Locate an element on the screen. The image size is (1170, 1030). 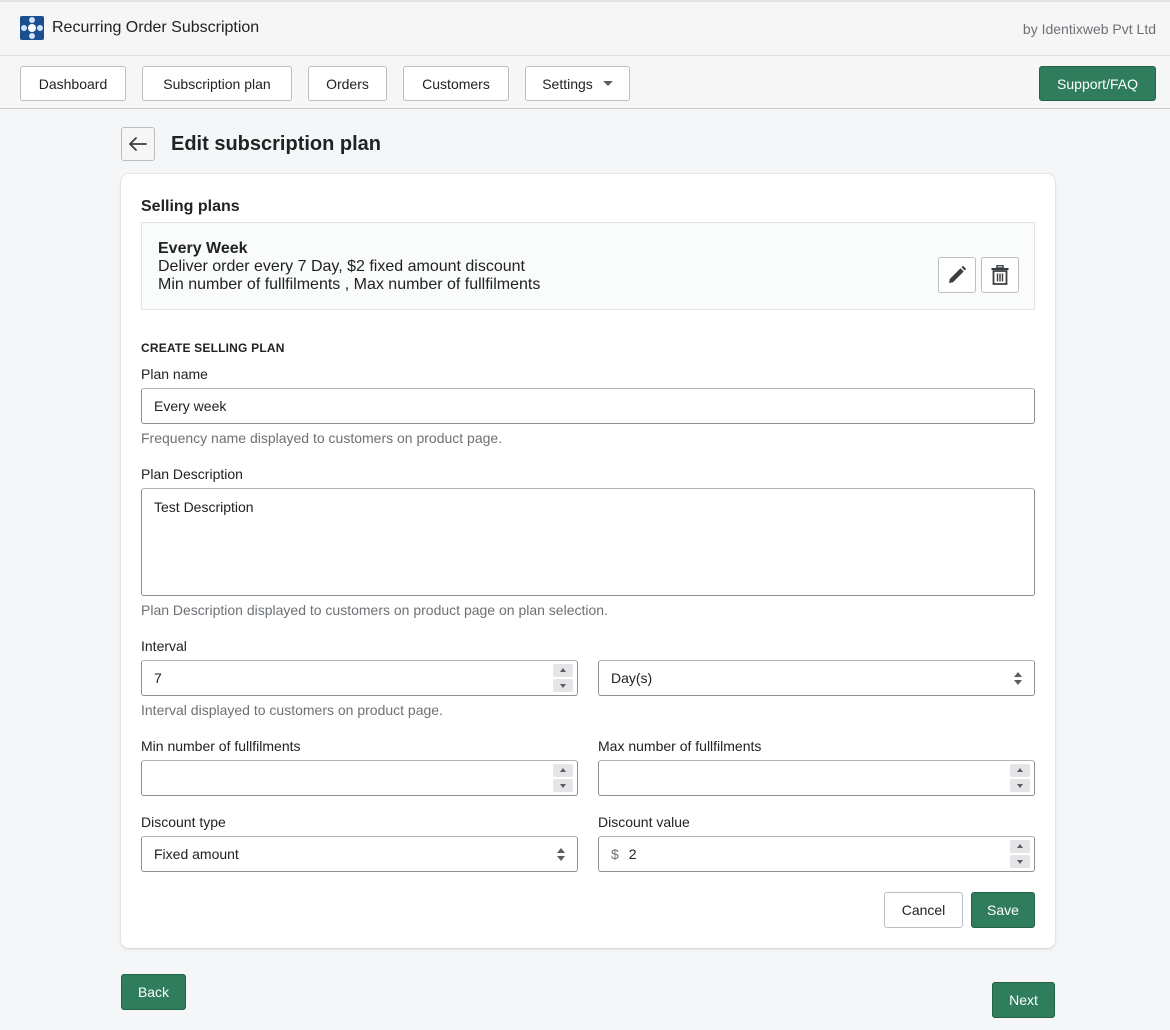
min-fulfilments-input is located at coordinates (359, 778).